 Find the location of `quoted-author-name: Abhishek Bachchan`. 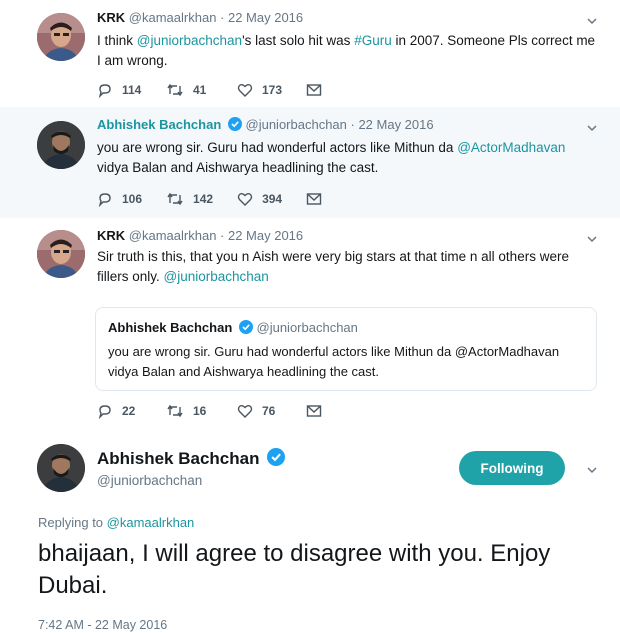

quoted-author-name: Abhishek Bachchan is located at coordinates (170, 327).